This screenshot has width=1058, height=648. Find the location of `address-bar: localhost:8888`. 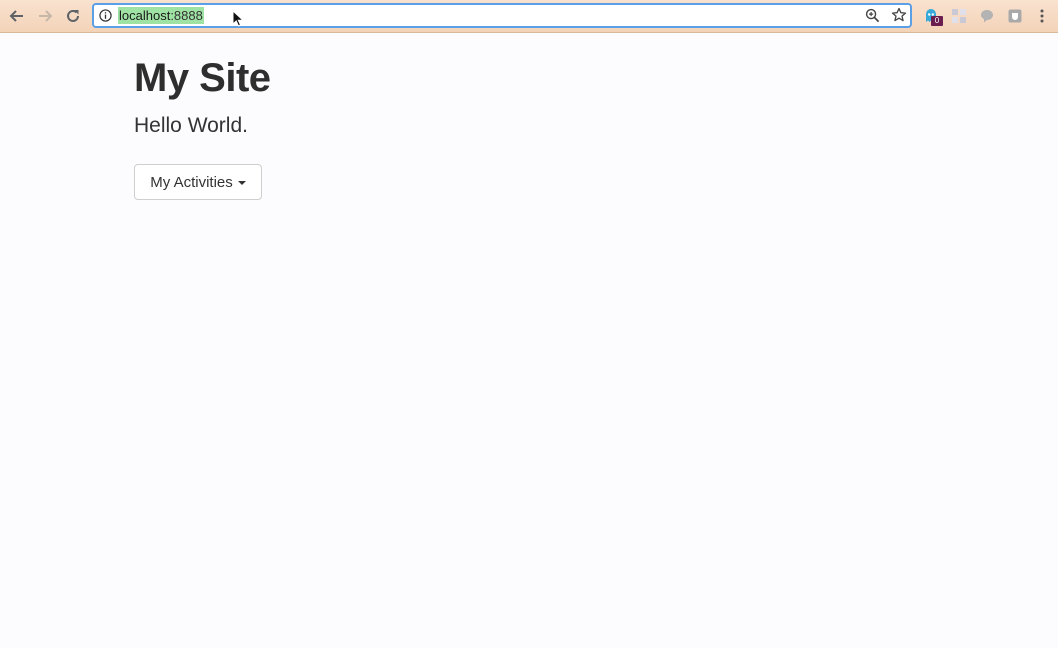

address-bar: localhost:8888 is located at coordinates (502, 15).